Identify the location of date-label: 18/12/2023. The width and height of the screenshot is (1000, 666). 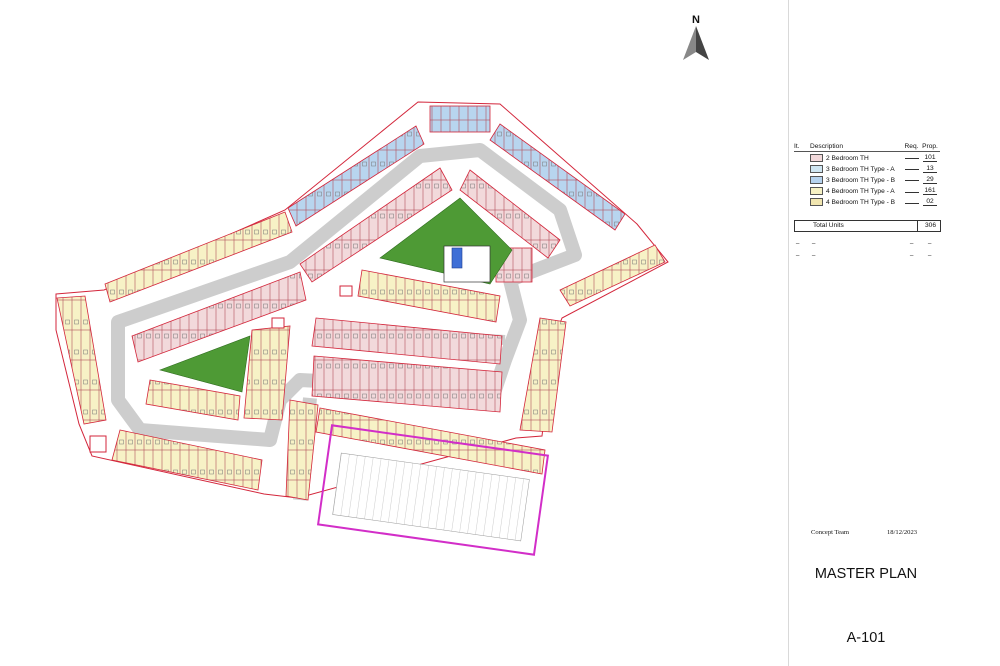
(902, 532).